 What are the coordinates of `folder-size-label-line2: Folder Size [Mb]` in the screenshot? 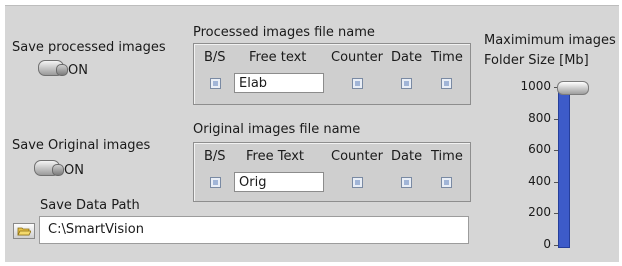 It's located at (536, 60).